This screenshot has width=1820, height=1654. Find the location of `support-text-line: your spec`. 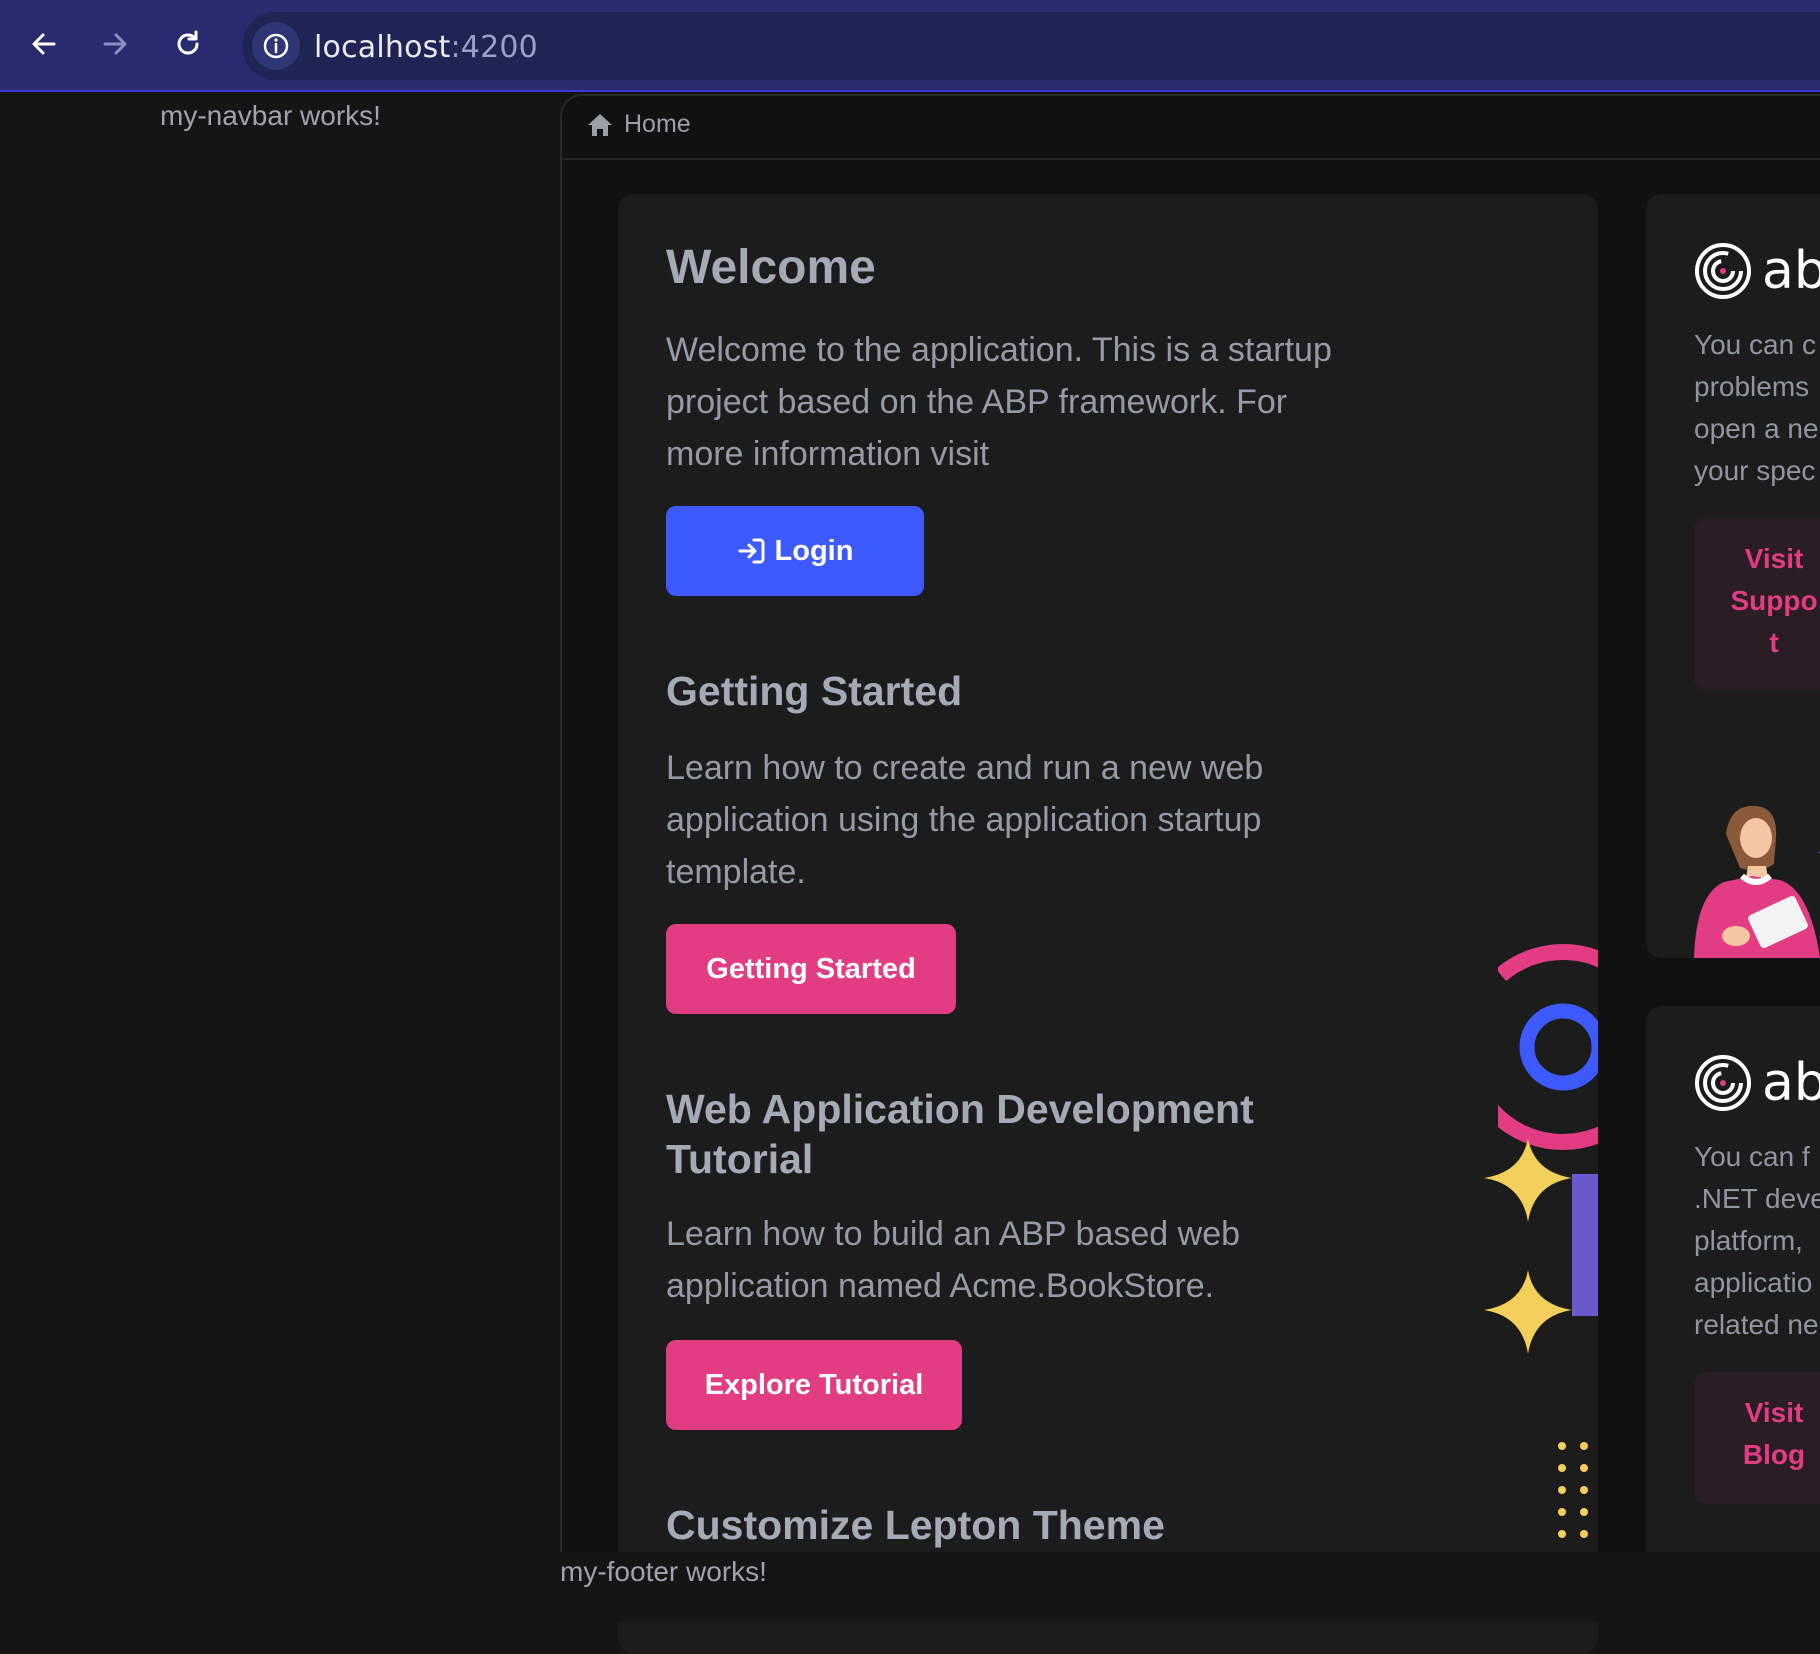

support-text-line: your spec is located at coordinates (1755, 470).